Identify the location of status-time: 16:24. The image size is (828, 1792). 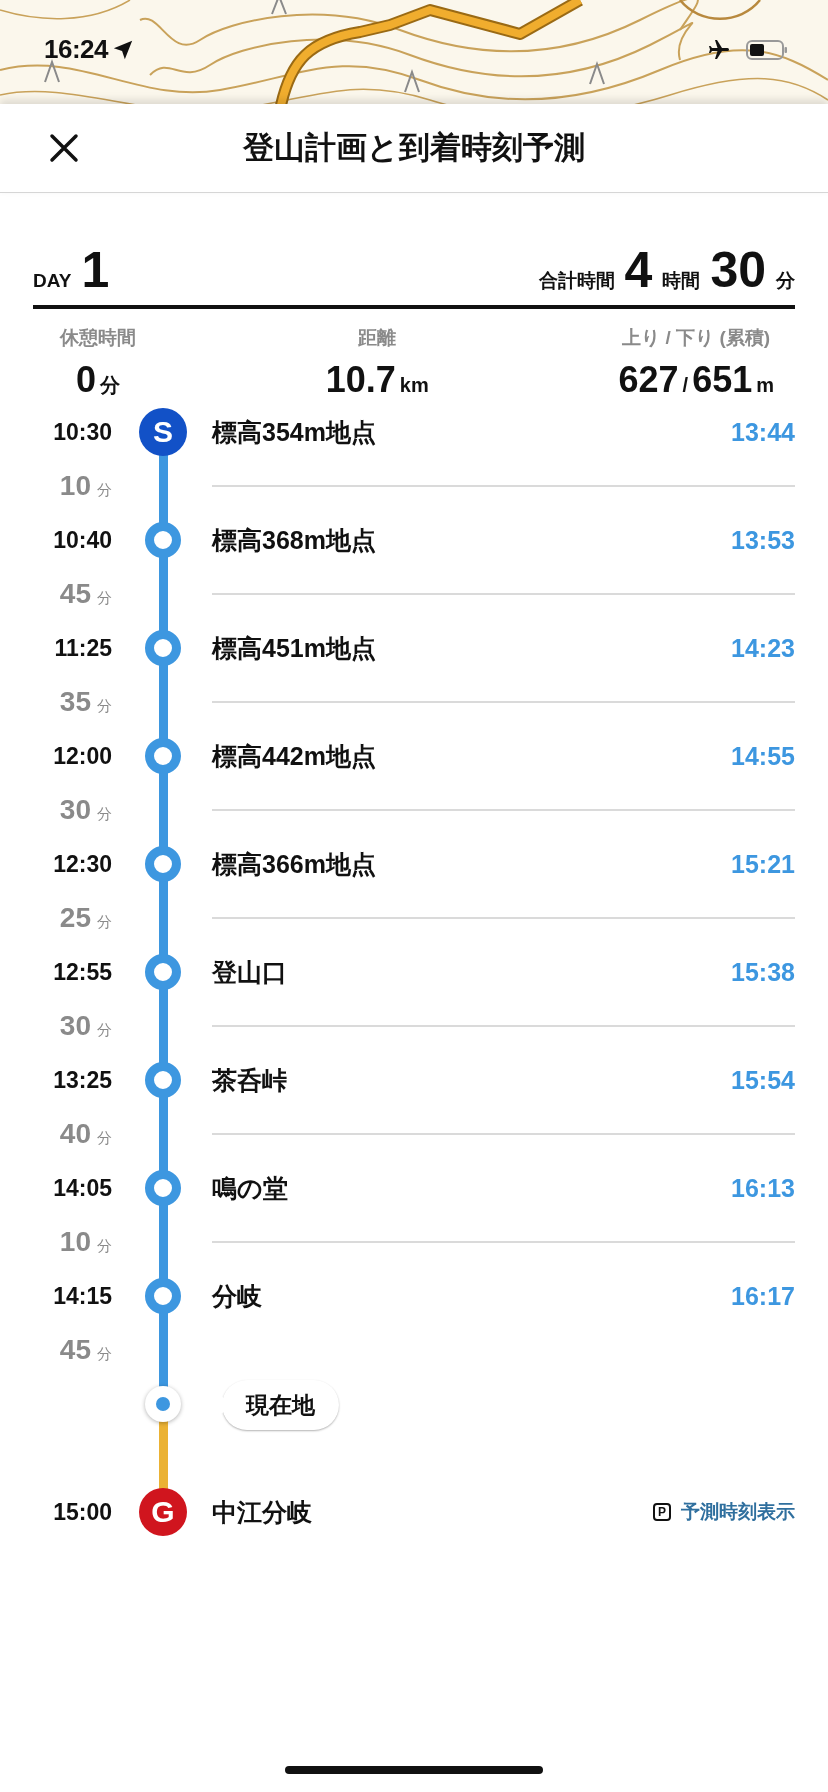
(76, 49).